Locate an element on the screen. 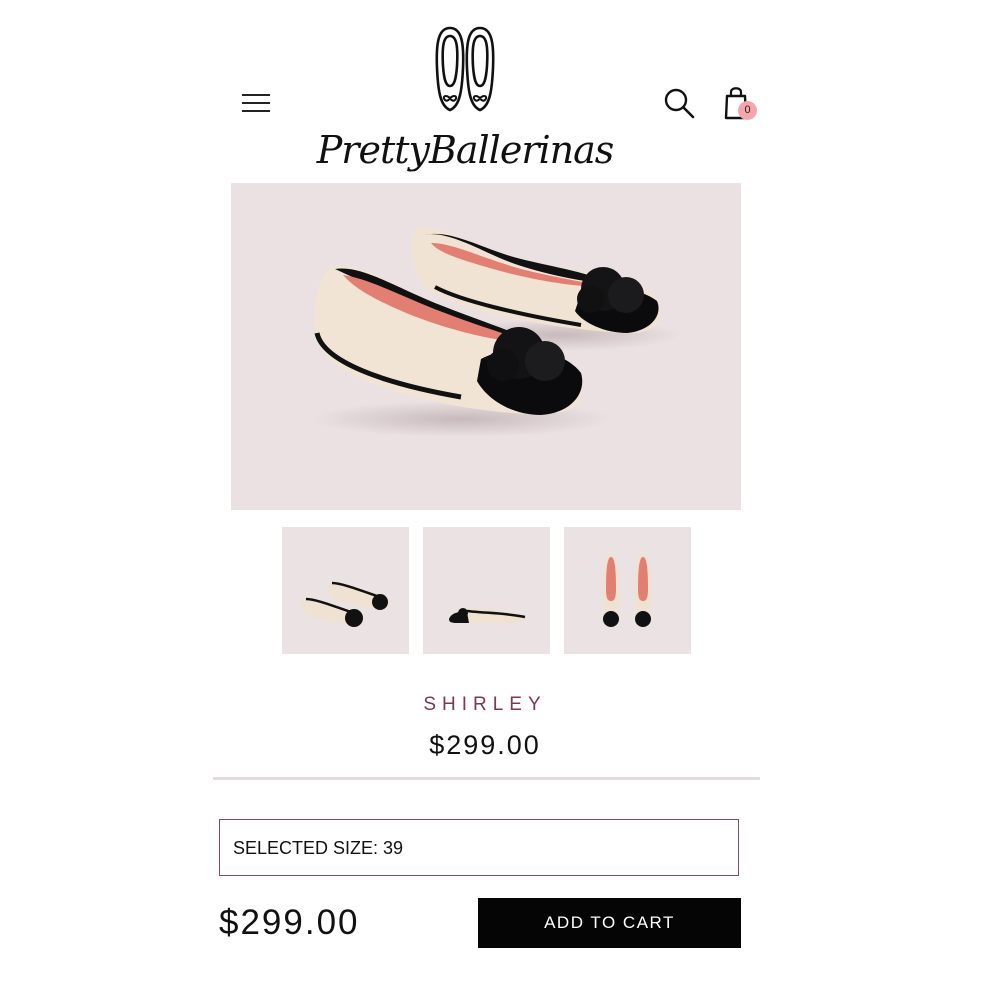 Image resolution: width=1000 pixels, height=1000 pixels. menu-button is located at coordinates (256, 103).